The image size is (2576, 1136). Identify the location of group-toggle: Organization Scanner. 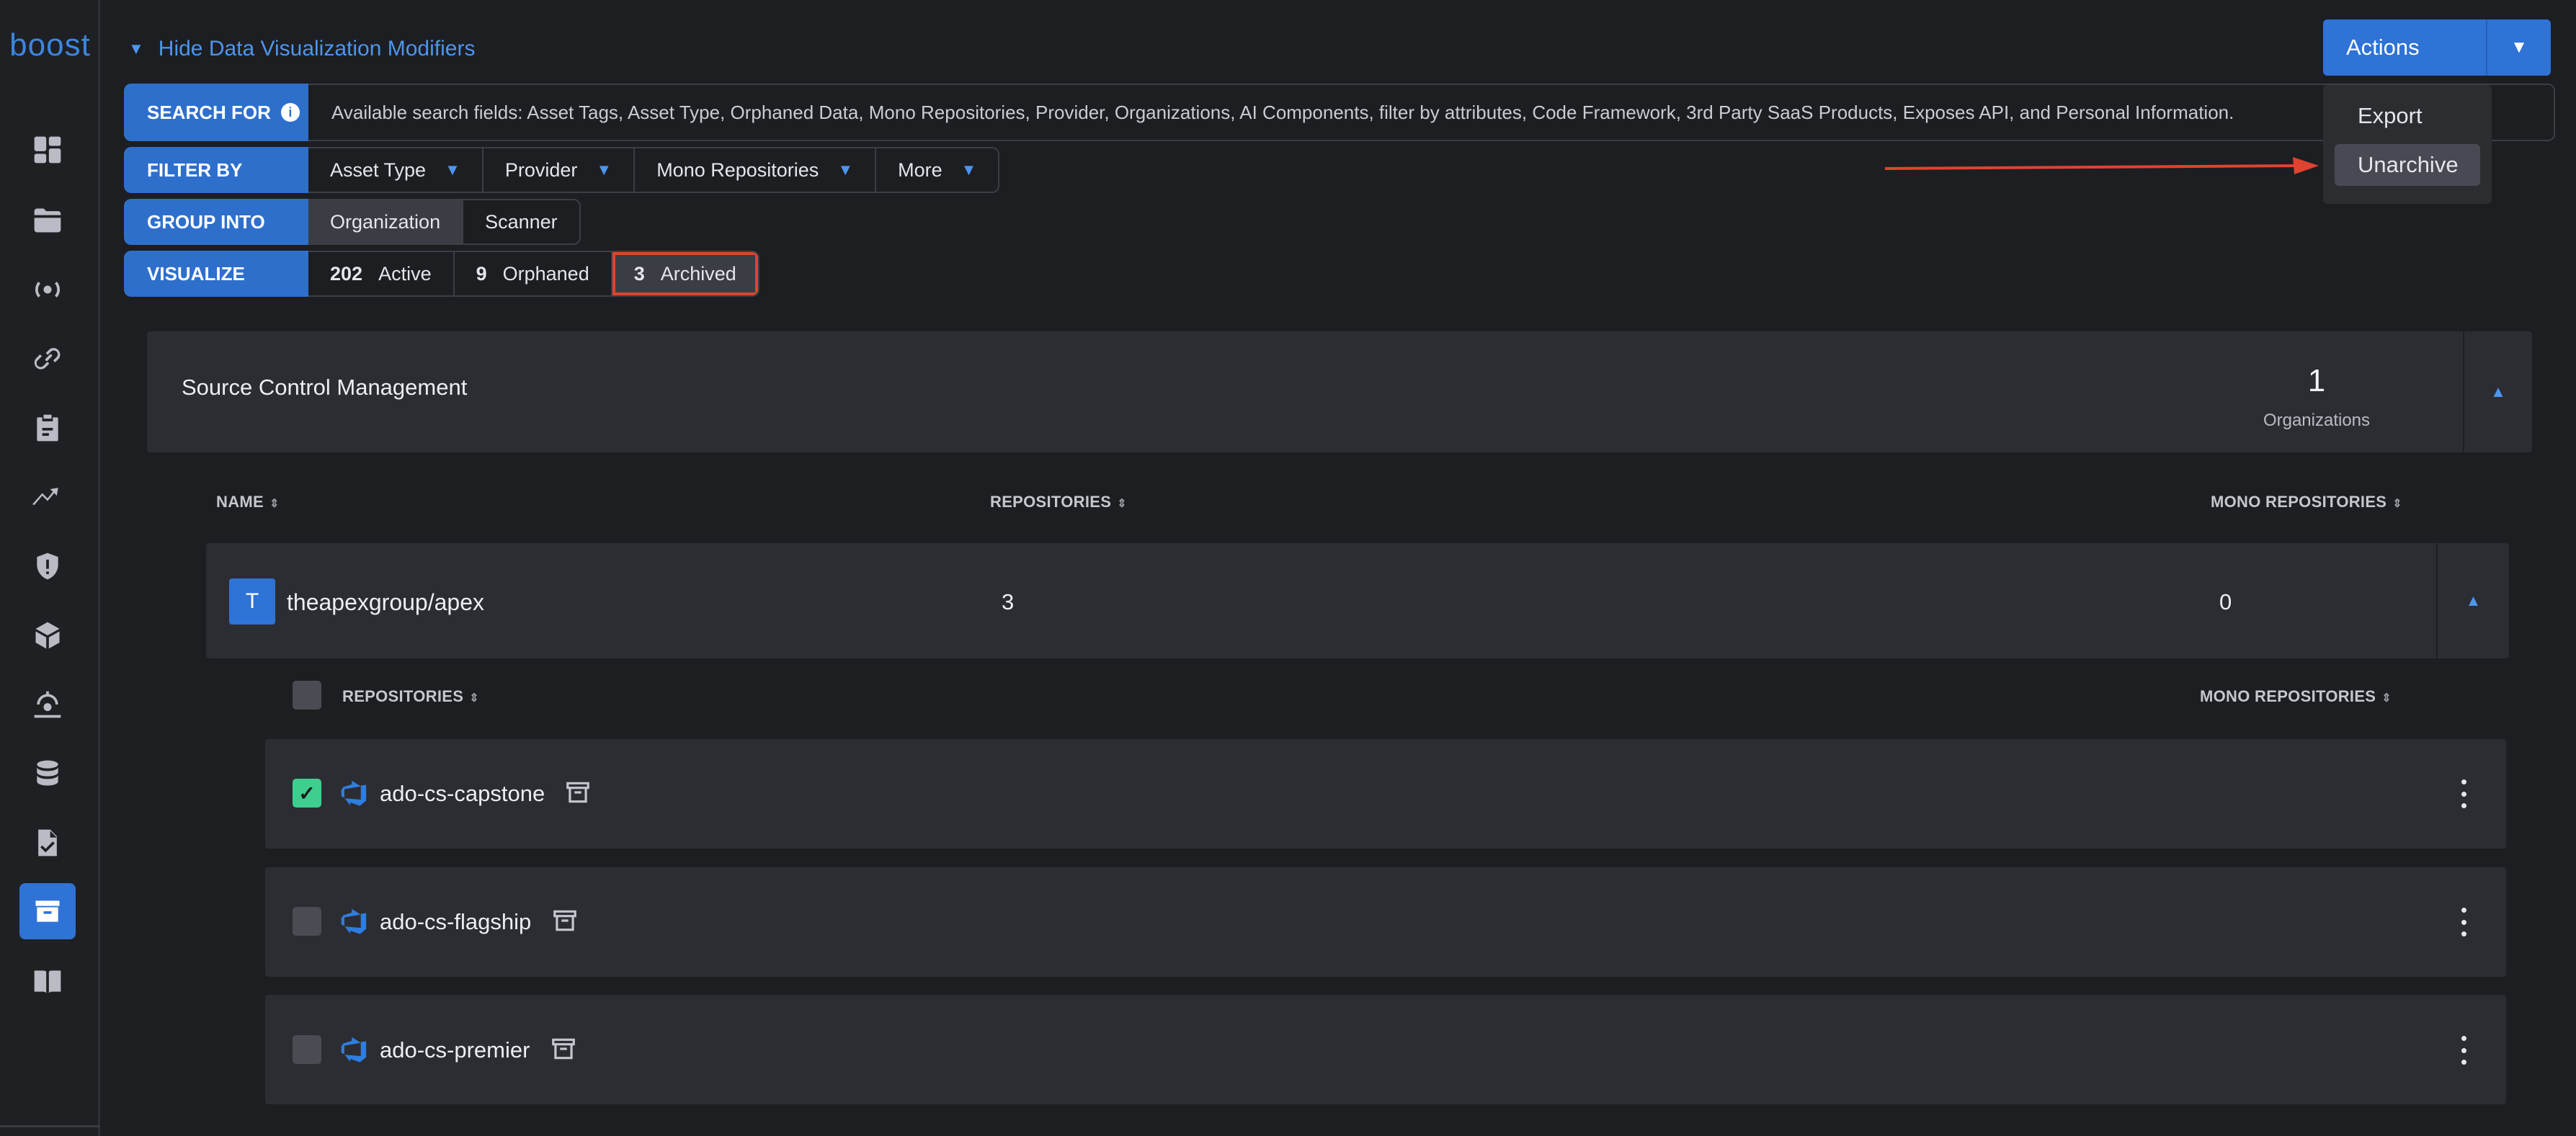
(444, 222).